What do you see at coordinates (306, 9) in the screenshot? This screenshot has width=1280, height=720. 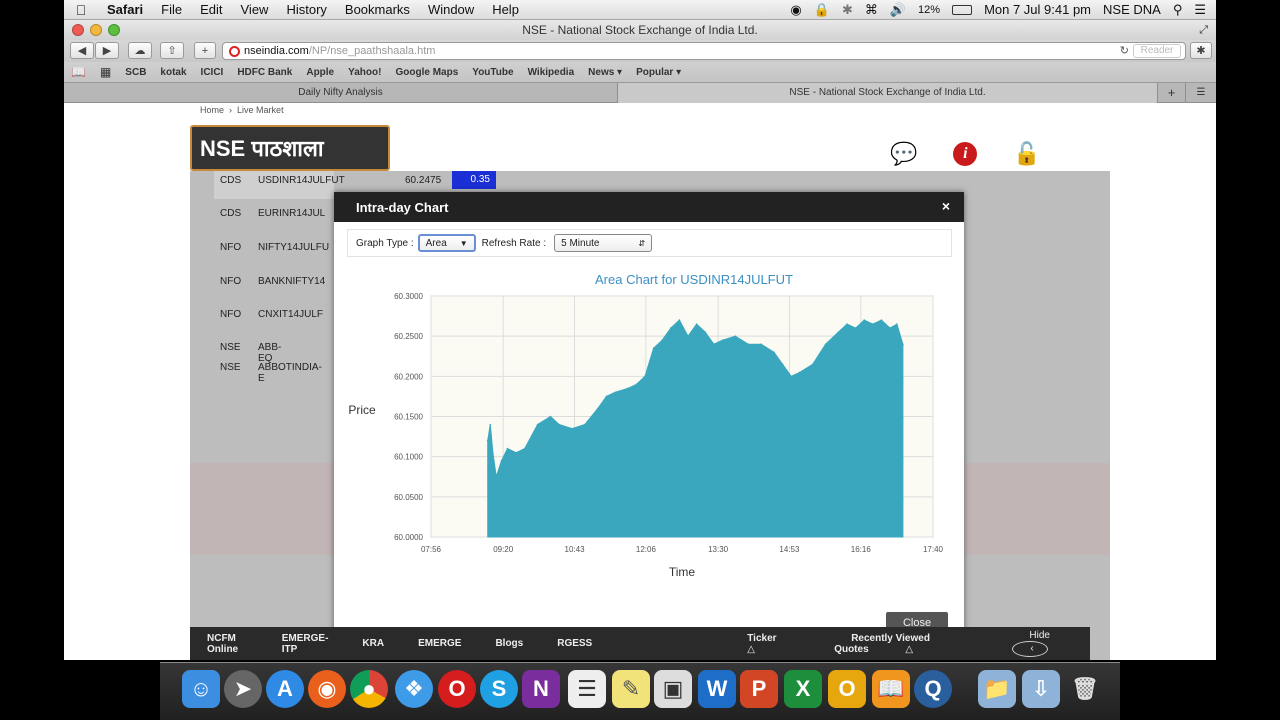 I see `menu-history: History` at bounding box center [306, 9].